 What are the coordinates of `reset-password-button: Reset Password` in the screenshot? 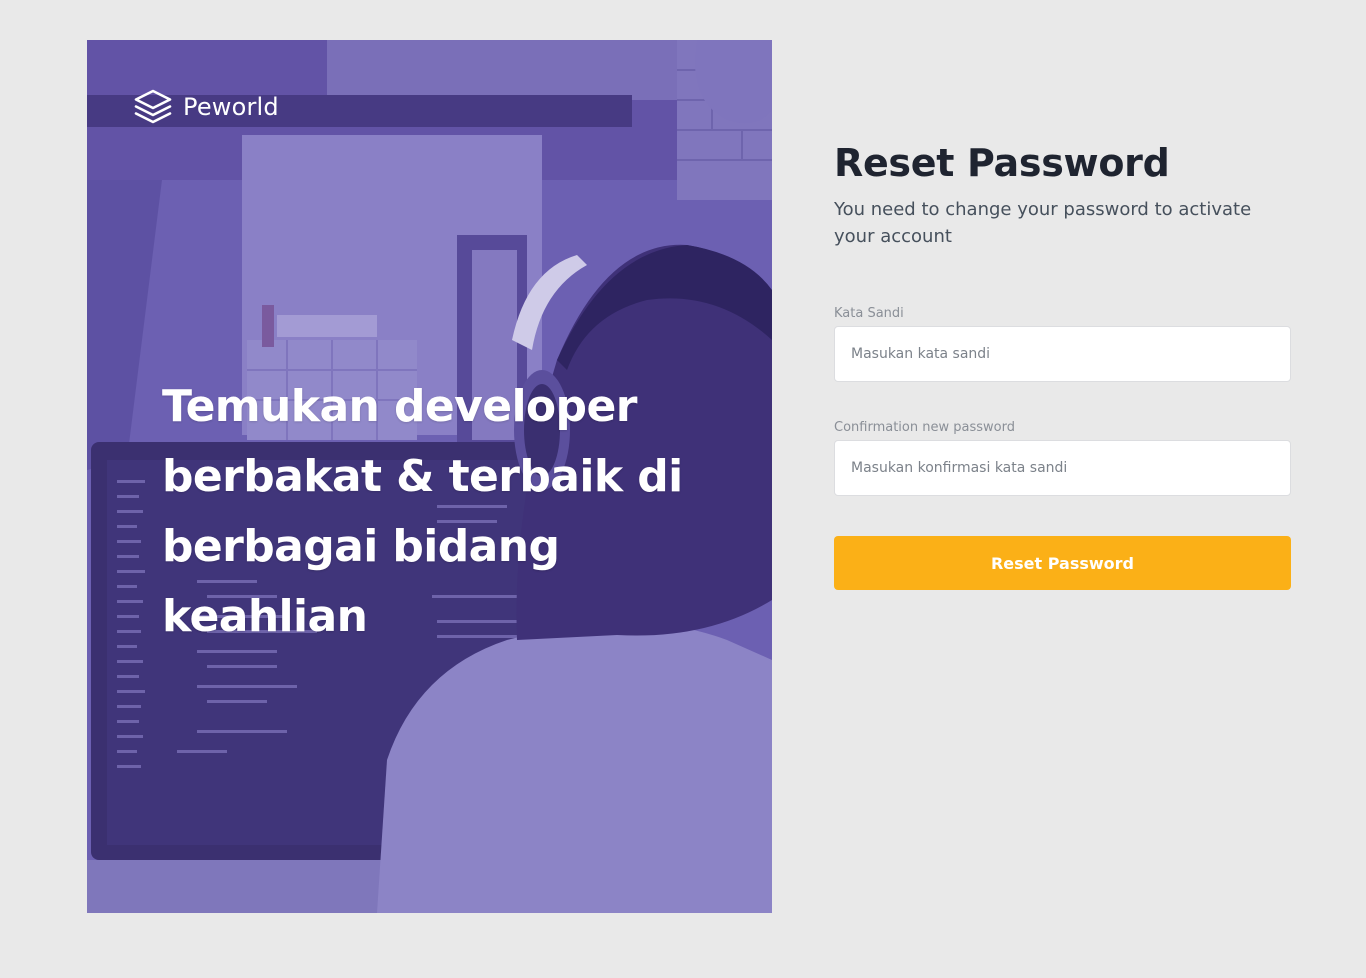 It's located at (1062, 563).